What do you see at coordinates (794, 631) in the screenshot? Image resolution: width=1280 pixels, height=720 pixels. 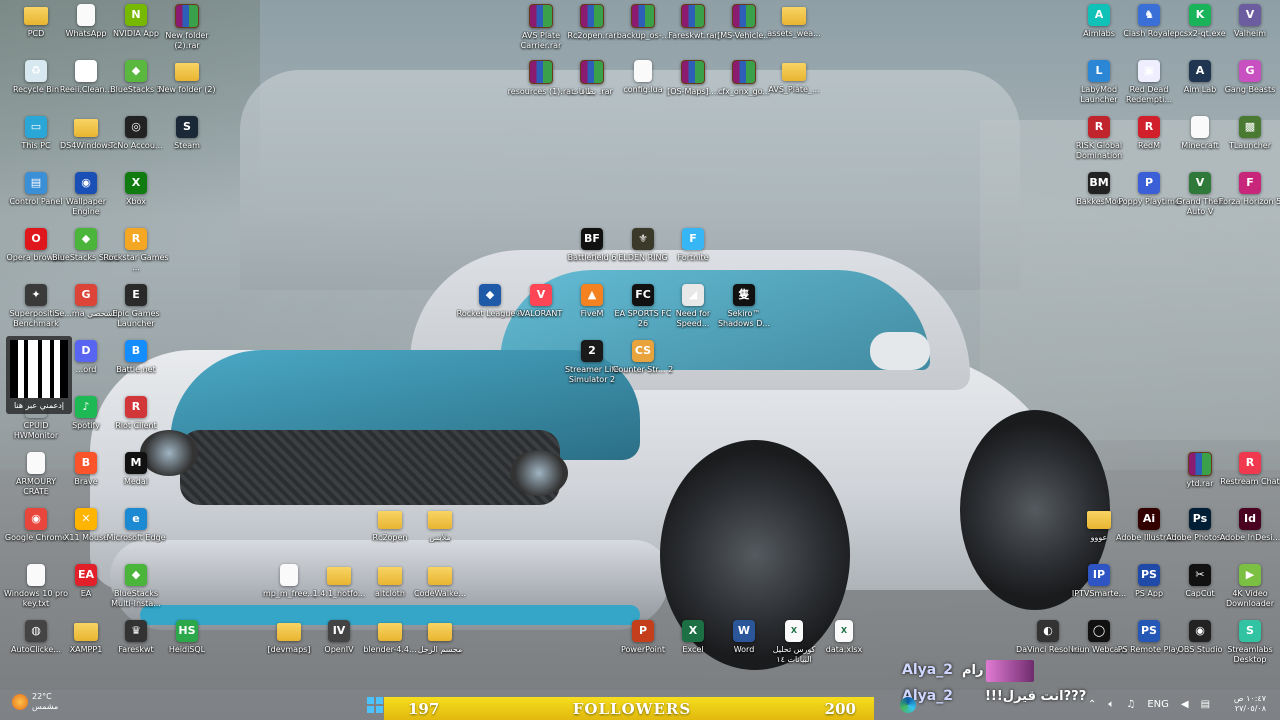 I see `file-icon: X` at bounding box center [794, 631].